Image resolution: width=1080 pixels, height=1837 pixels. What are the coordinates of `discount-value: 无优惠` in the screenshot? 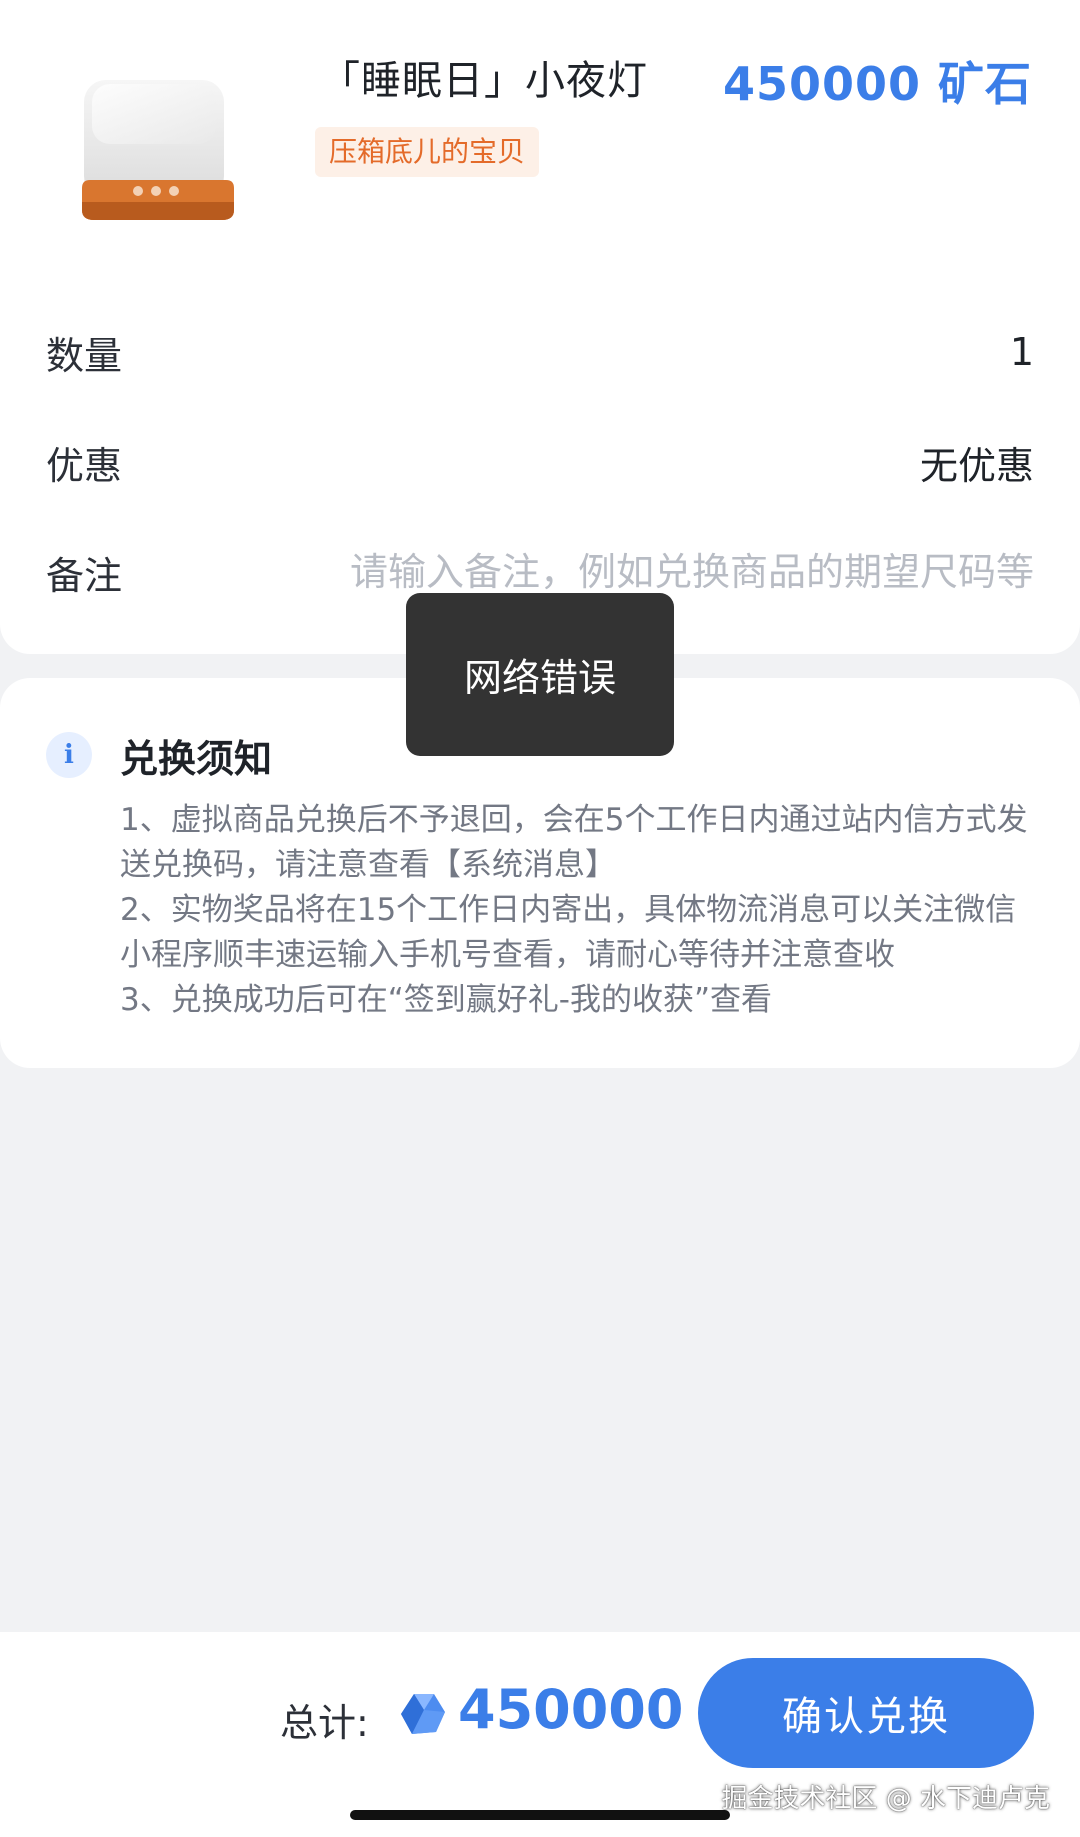 It's located at (977, 462).